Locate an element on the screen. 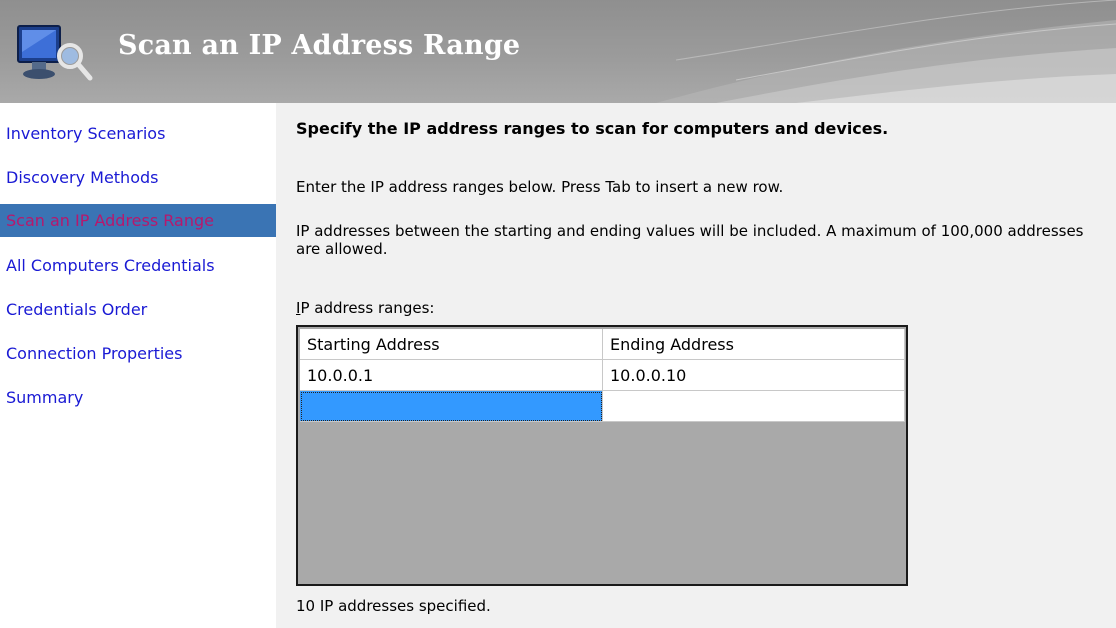 The width and height of the screenshot is (1116, 628). table-row: 10.0.0.1 10.0.0.10 is located at coordinates (602, 375).